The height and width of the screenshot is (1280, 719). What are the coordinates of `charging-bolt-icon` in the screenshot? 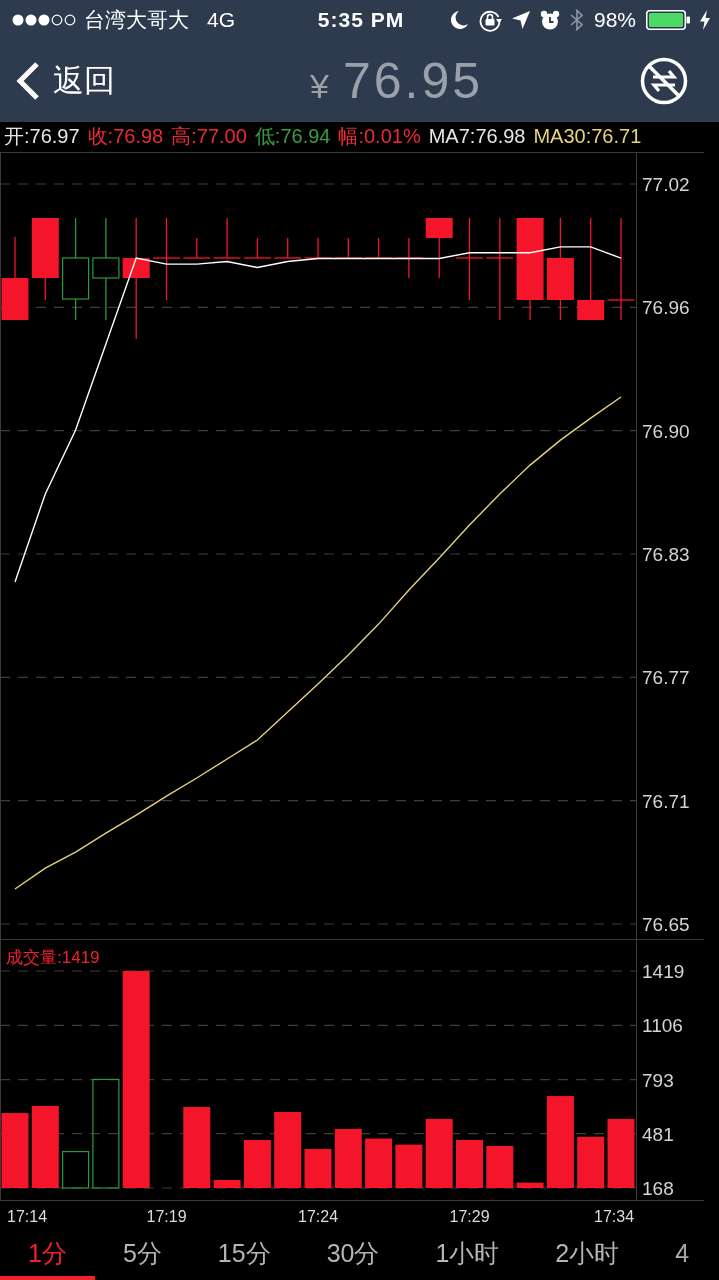 It's located at (705, 20).